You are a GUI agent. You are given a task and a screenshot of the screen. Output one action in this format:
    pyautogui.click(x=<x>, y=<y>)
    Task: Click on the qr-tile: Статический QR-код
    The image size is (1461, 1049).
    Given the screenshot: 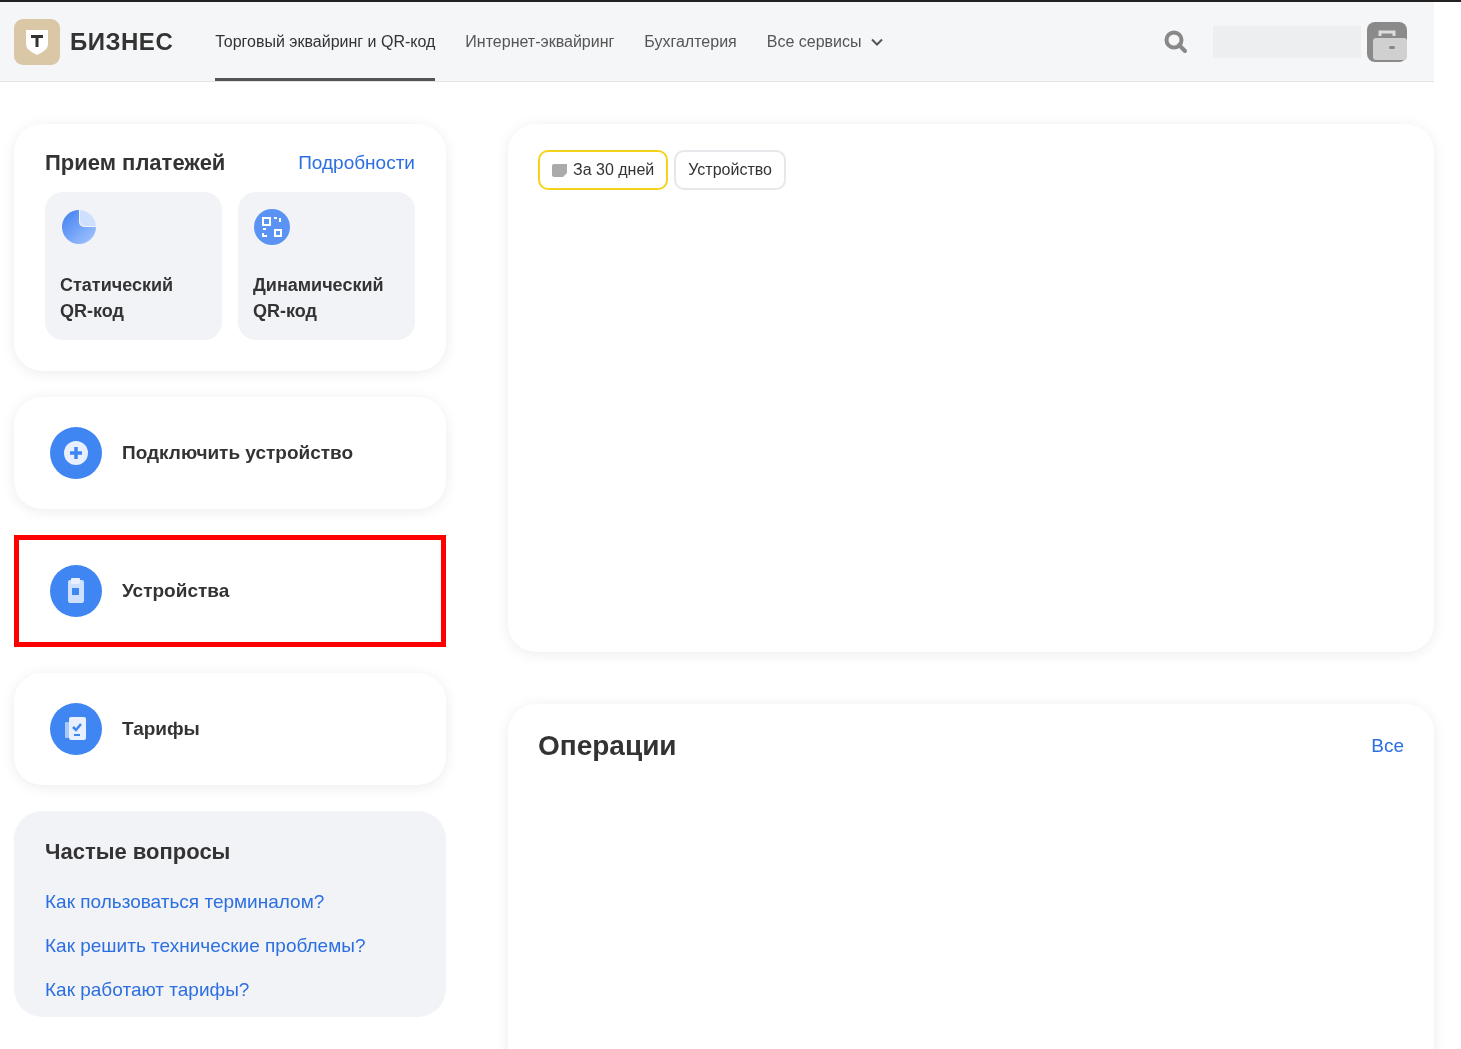 What is the action you would take?
    pyautogui.click(x=133, y=266)
    